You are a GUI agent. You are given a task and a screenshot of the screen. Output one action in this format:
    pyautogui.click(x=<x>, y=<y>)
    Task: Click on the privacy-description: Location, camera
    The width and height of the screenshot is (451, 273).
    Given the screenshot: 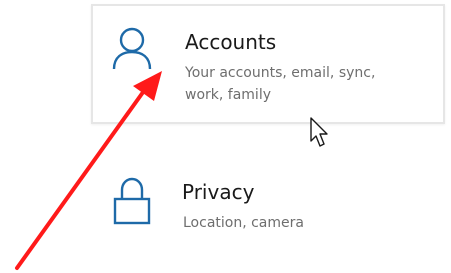 What is the action you would take?
    pyautogui.click(x=243, y=223)
    